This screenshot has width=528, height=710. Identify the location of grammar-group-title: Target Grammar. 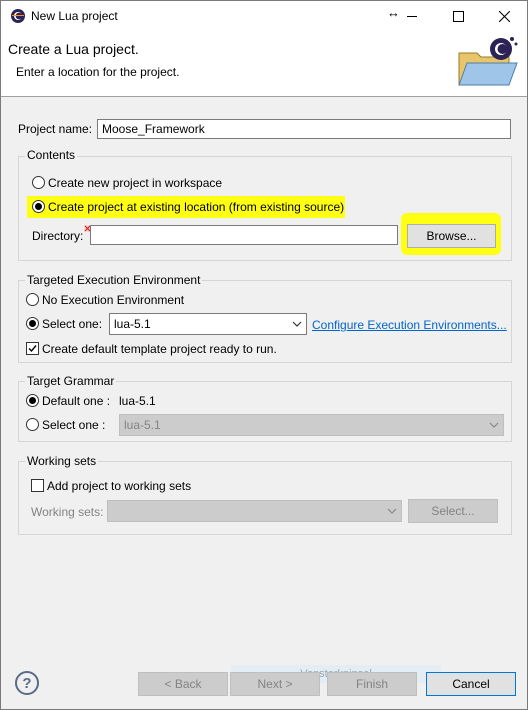
(71, 381).